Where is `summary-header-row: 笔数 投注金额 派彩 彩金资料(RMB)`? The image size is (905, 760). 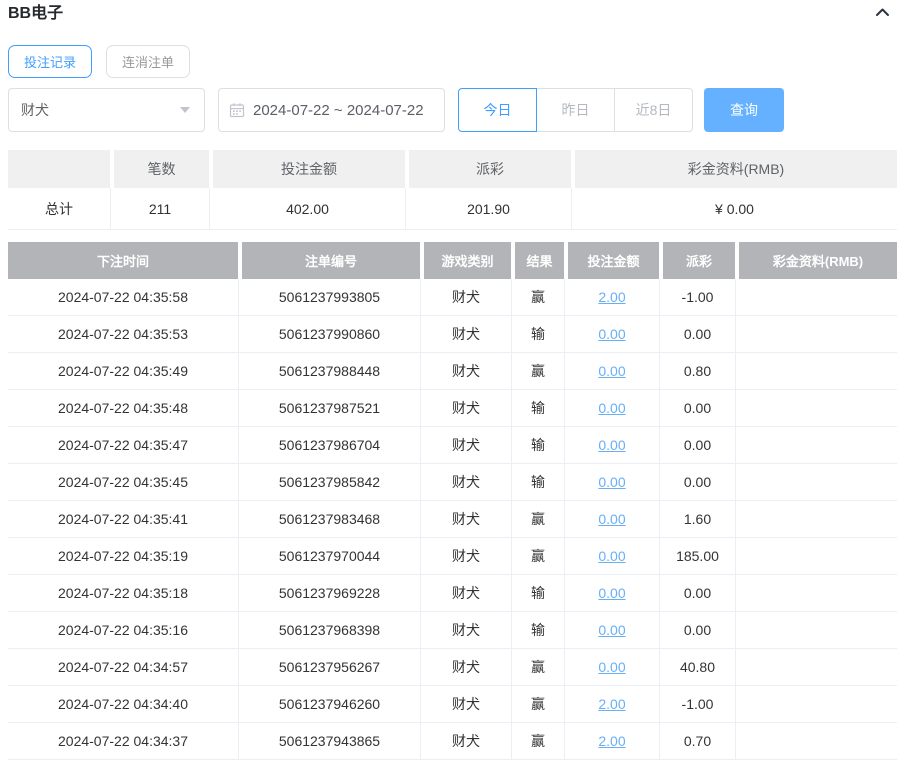
summary-header-row: 笔数 投注金额 派彩 彩金资料(RMB) is located at coordinates (452, 169).